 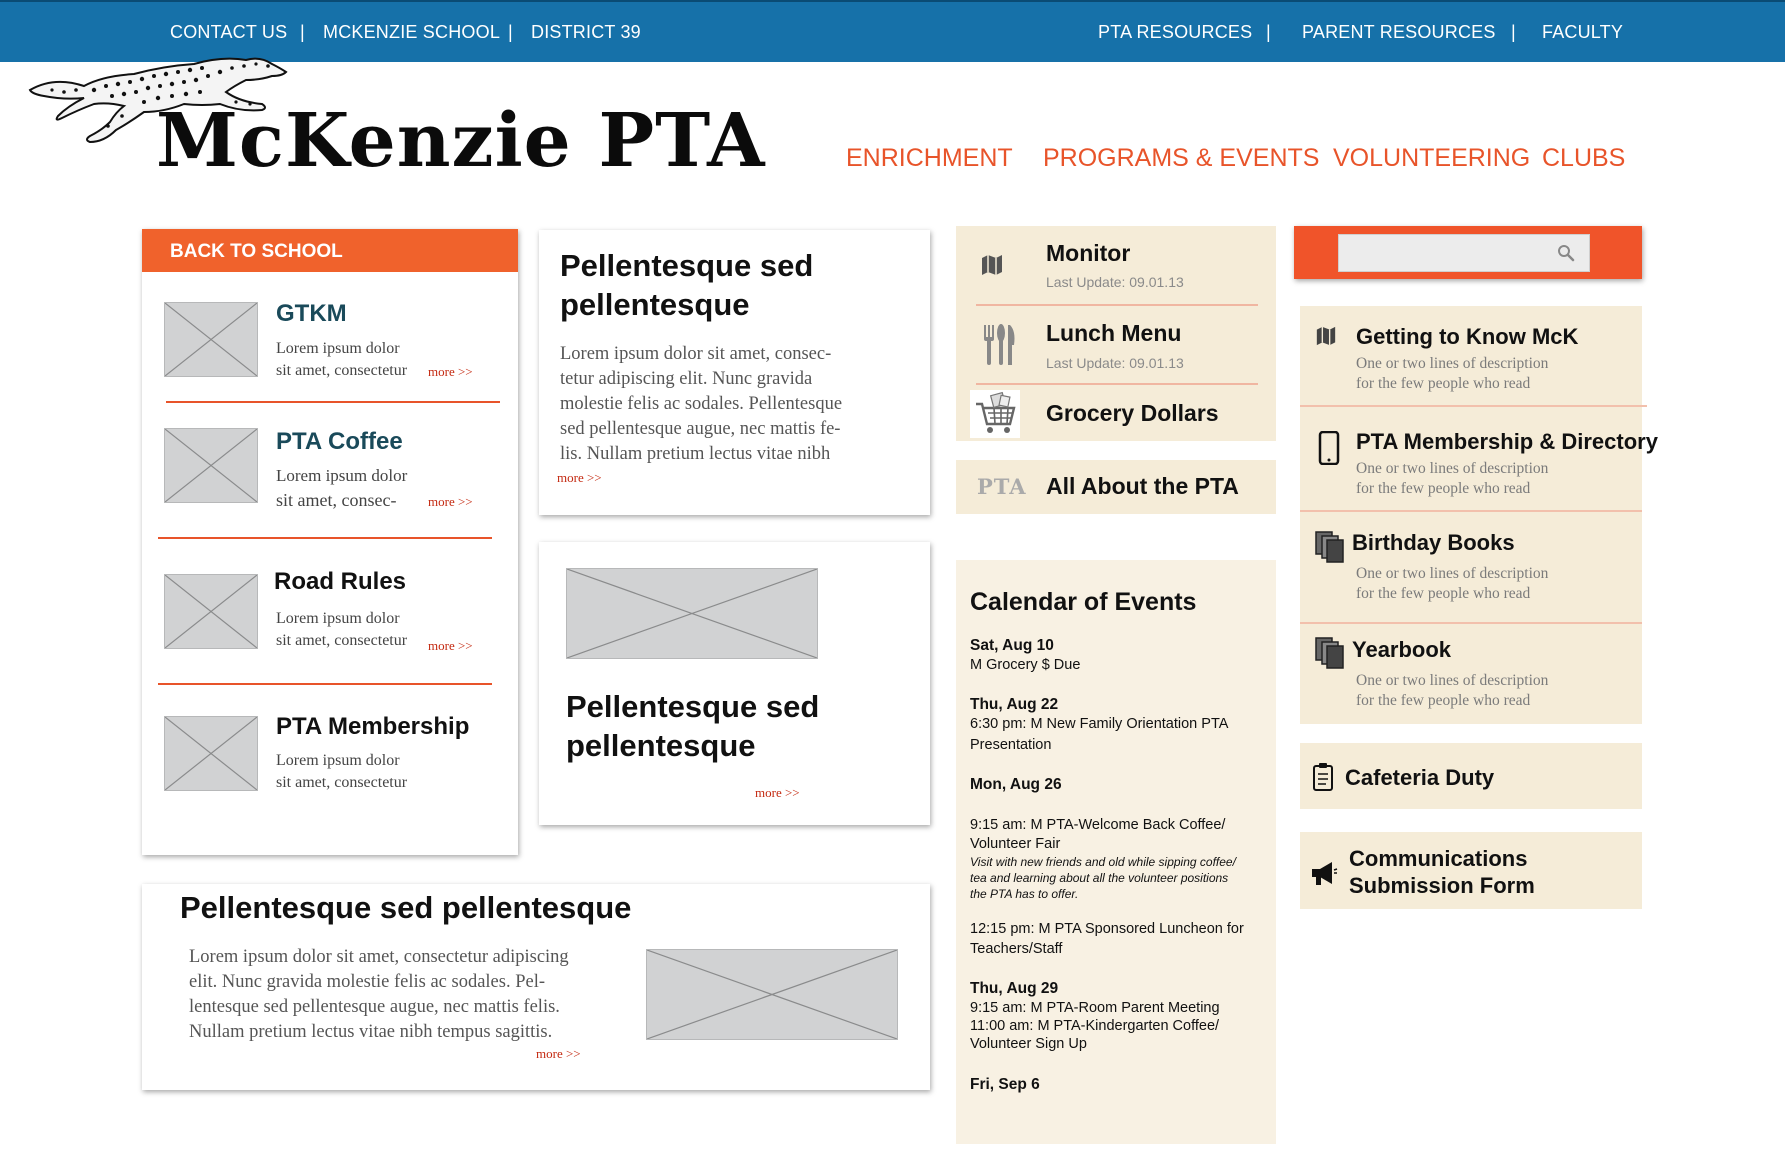 I want to click on resource-title: Getting to Know McK, so click(x=1467, y=337).